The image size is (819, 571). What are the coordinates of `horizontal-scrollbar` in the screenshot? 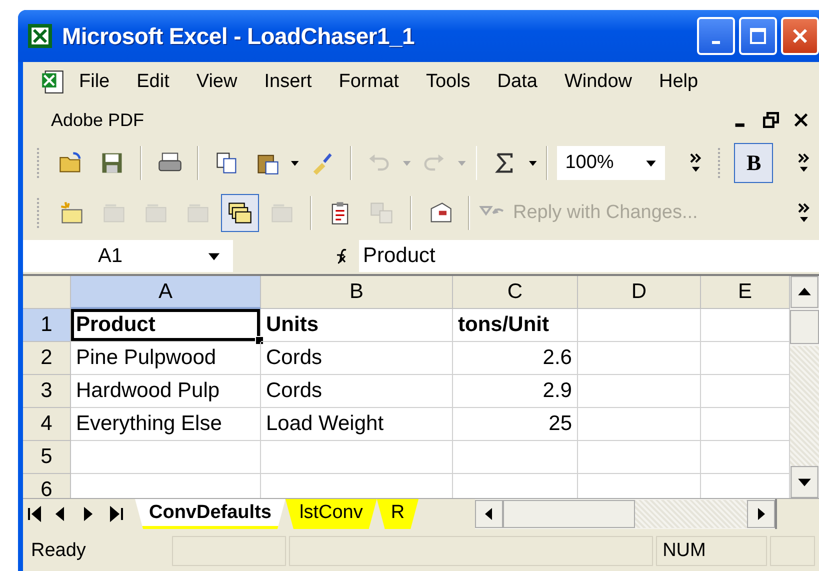 It's located at (625, 514).